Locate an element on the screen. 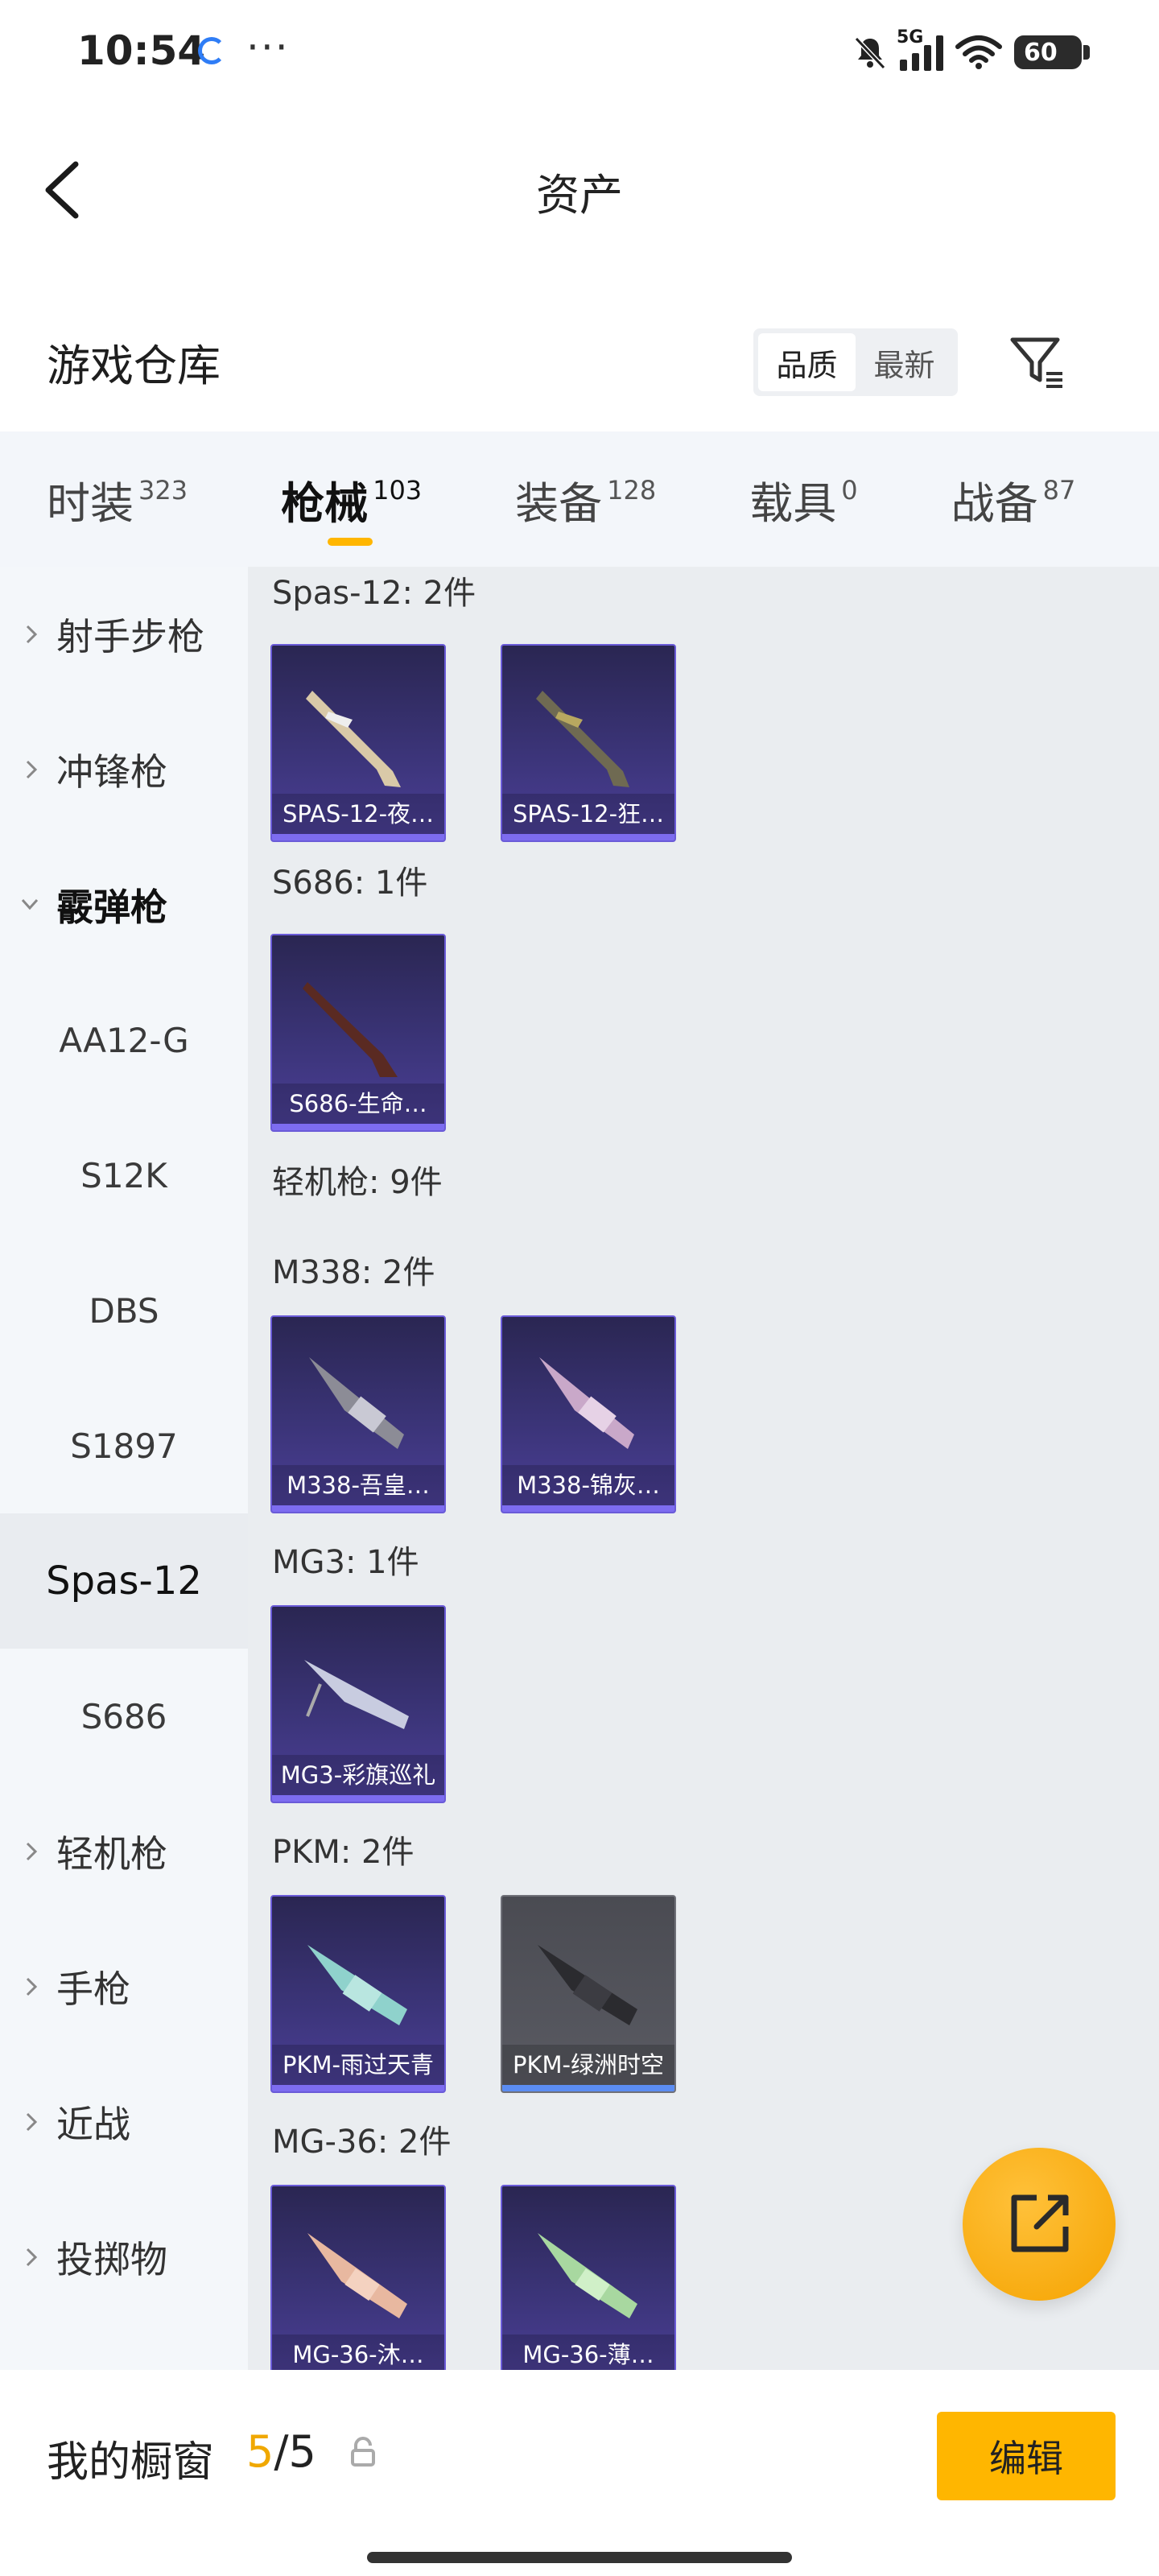 This screenshot has height=2576, width=1159. tab-fashion: 时装 323 is located at coordinates (117, 499).